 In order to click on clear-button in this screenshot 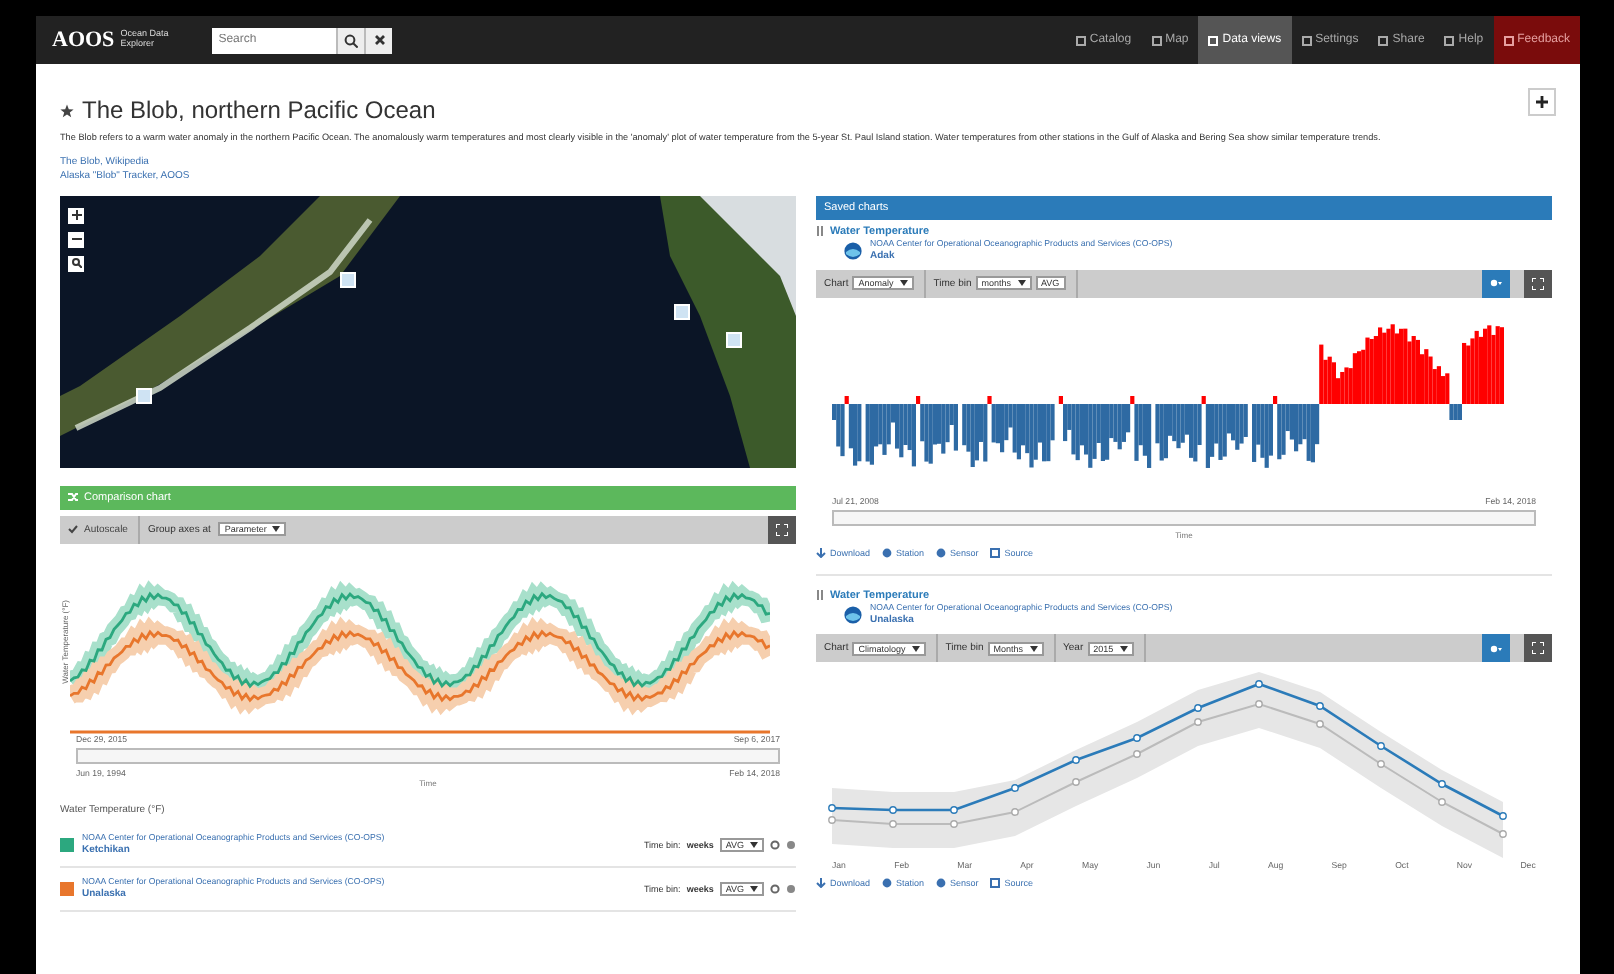, I will do `click(378, 40)`.